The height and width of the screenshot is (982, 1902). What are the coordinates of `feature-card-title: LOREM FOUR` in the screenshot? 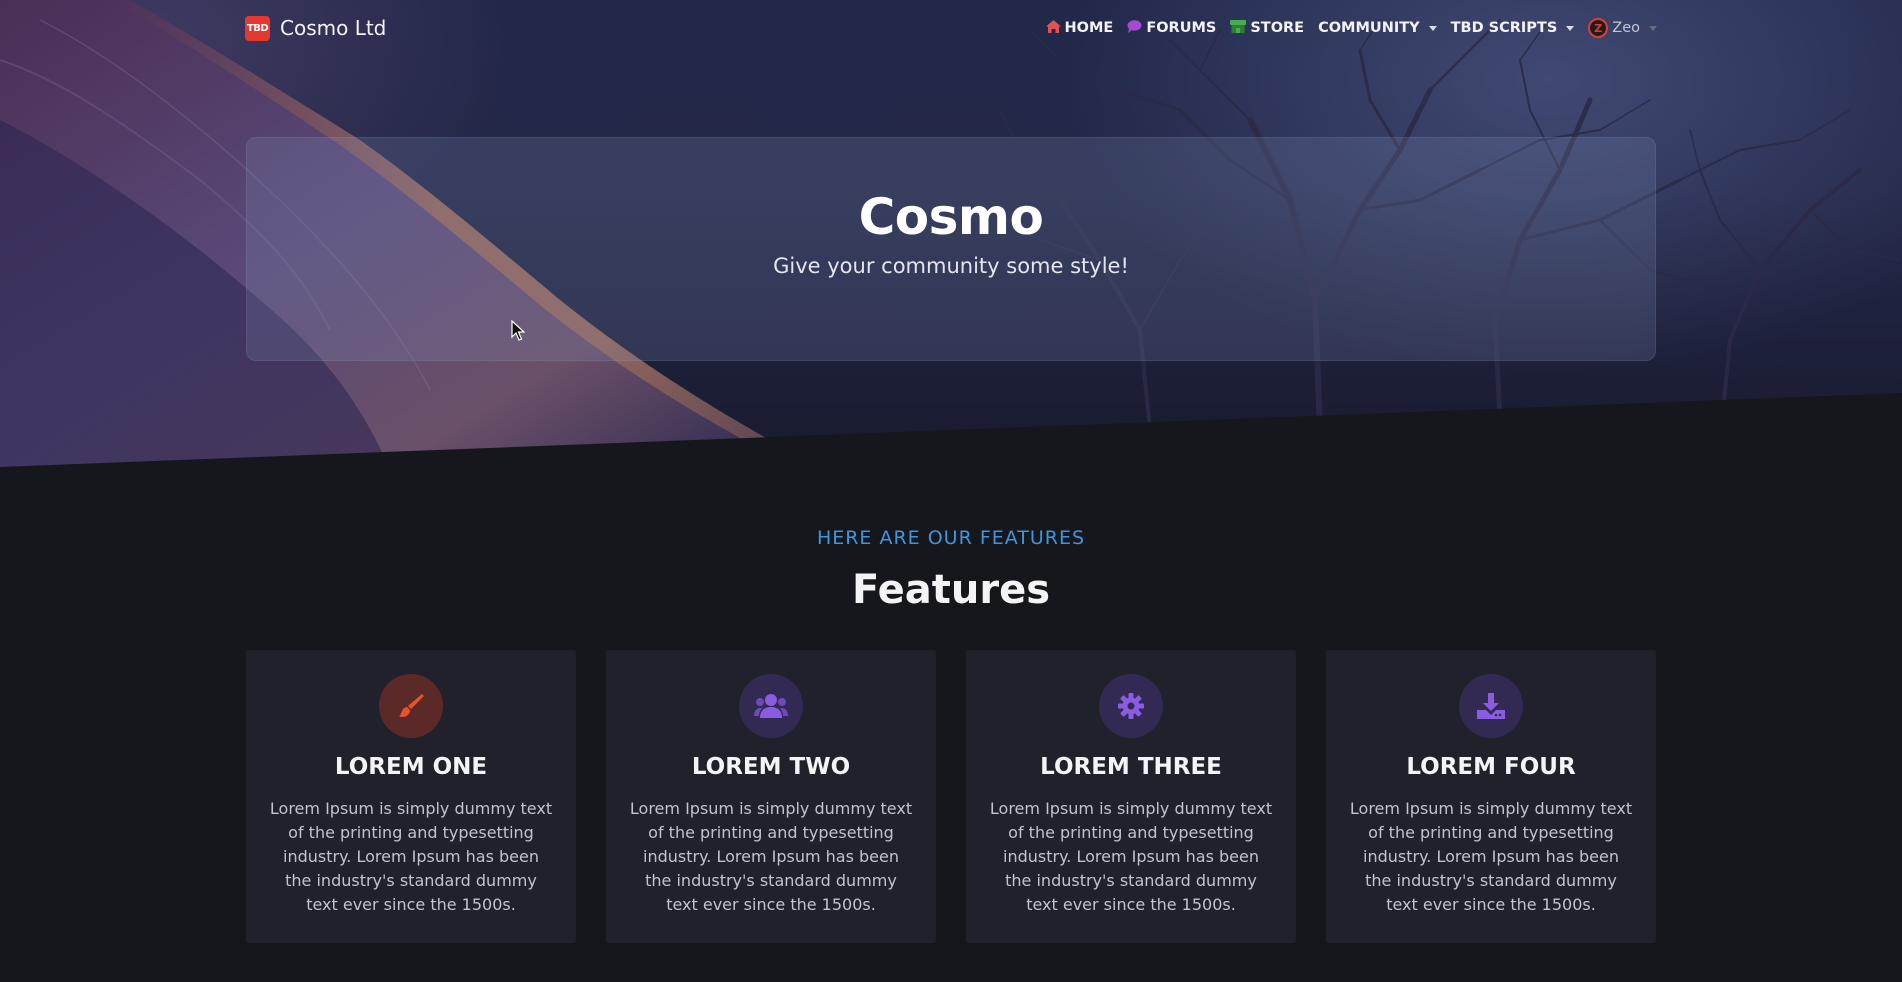 It's located at (1491, 767).